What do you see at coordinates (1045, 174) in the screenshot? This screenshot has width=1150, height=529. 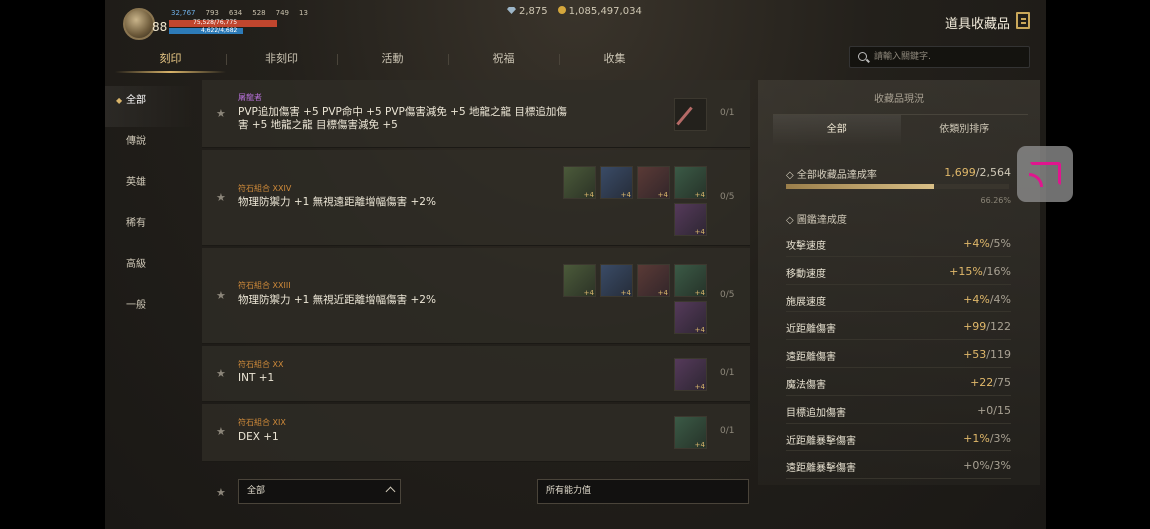 I see `screen-cast-button` at bounding box center [1045, 174].